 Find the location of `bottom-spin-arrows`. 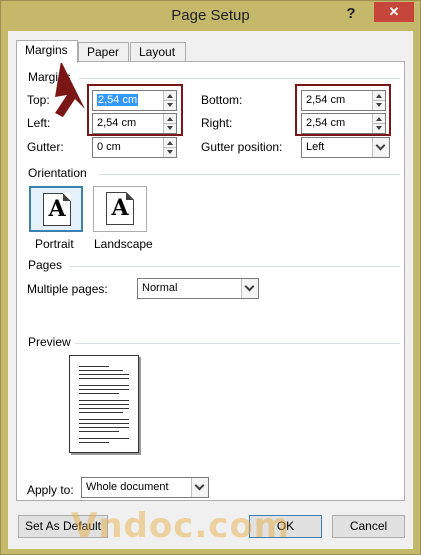

bottom-spin-arrows is located at coordinates (378, 100).